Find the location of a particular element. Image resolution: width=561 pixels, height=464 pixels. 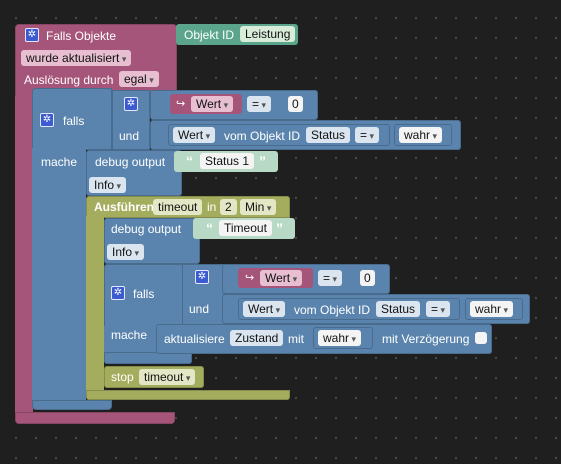

if-2-falls-label: falls is located at coordinates (144, 294).